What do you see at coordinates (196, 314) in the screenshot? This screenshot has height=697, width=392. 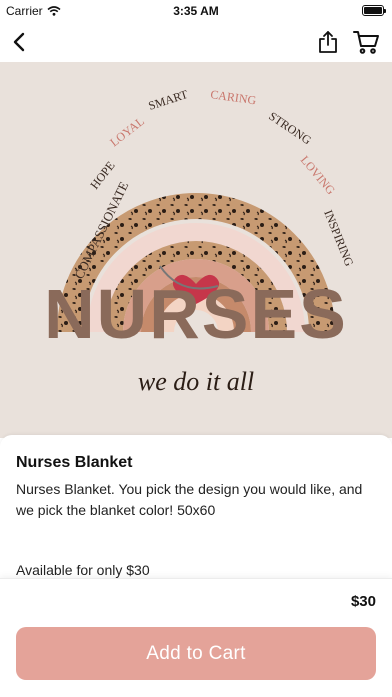 I see `hero-title: NURSES` at bounding box center [196, 314].